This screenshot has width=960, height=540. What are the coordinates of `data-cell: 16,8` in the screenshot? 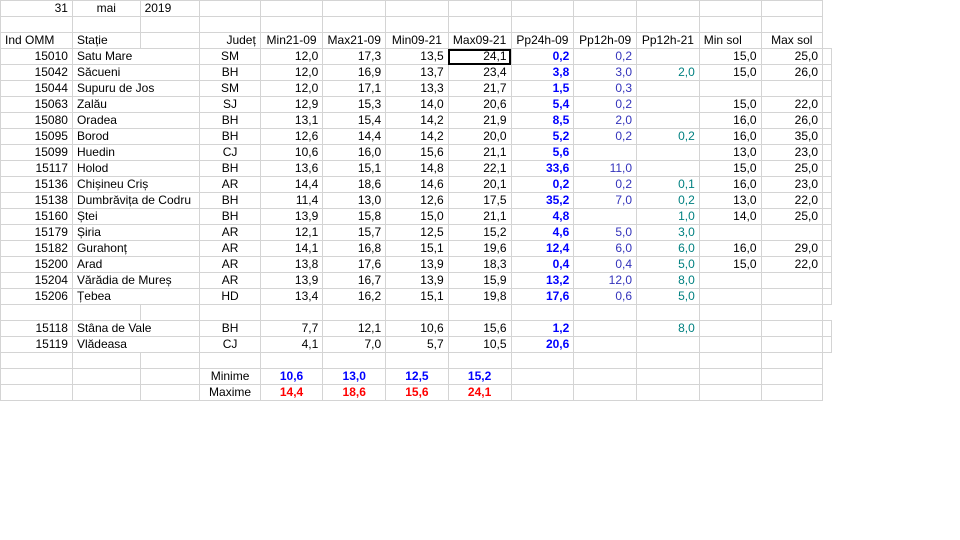 It's located at (354, 248).